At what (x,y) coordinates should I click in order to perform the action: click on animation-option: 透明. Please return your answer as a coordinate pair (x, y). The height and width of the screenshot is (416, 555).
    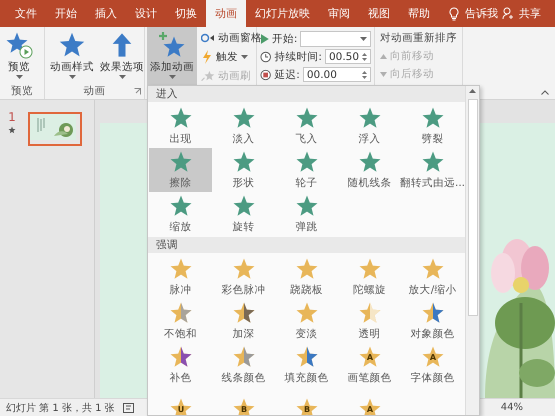
    Looking at the image, I should click on (369, 321).